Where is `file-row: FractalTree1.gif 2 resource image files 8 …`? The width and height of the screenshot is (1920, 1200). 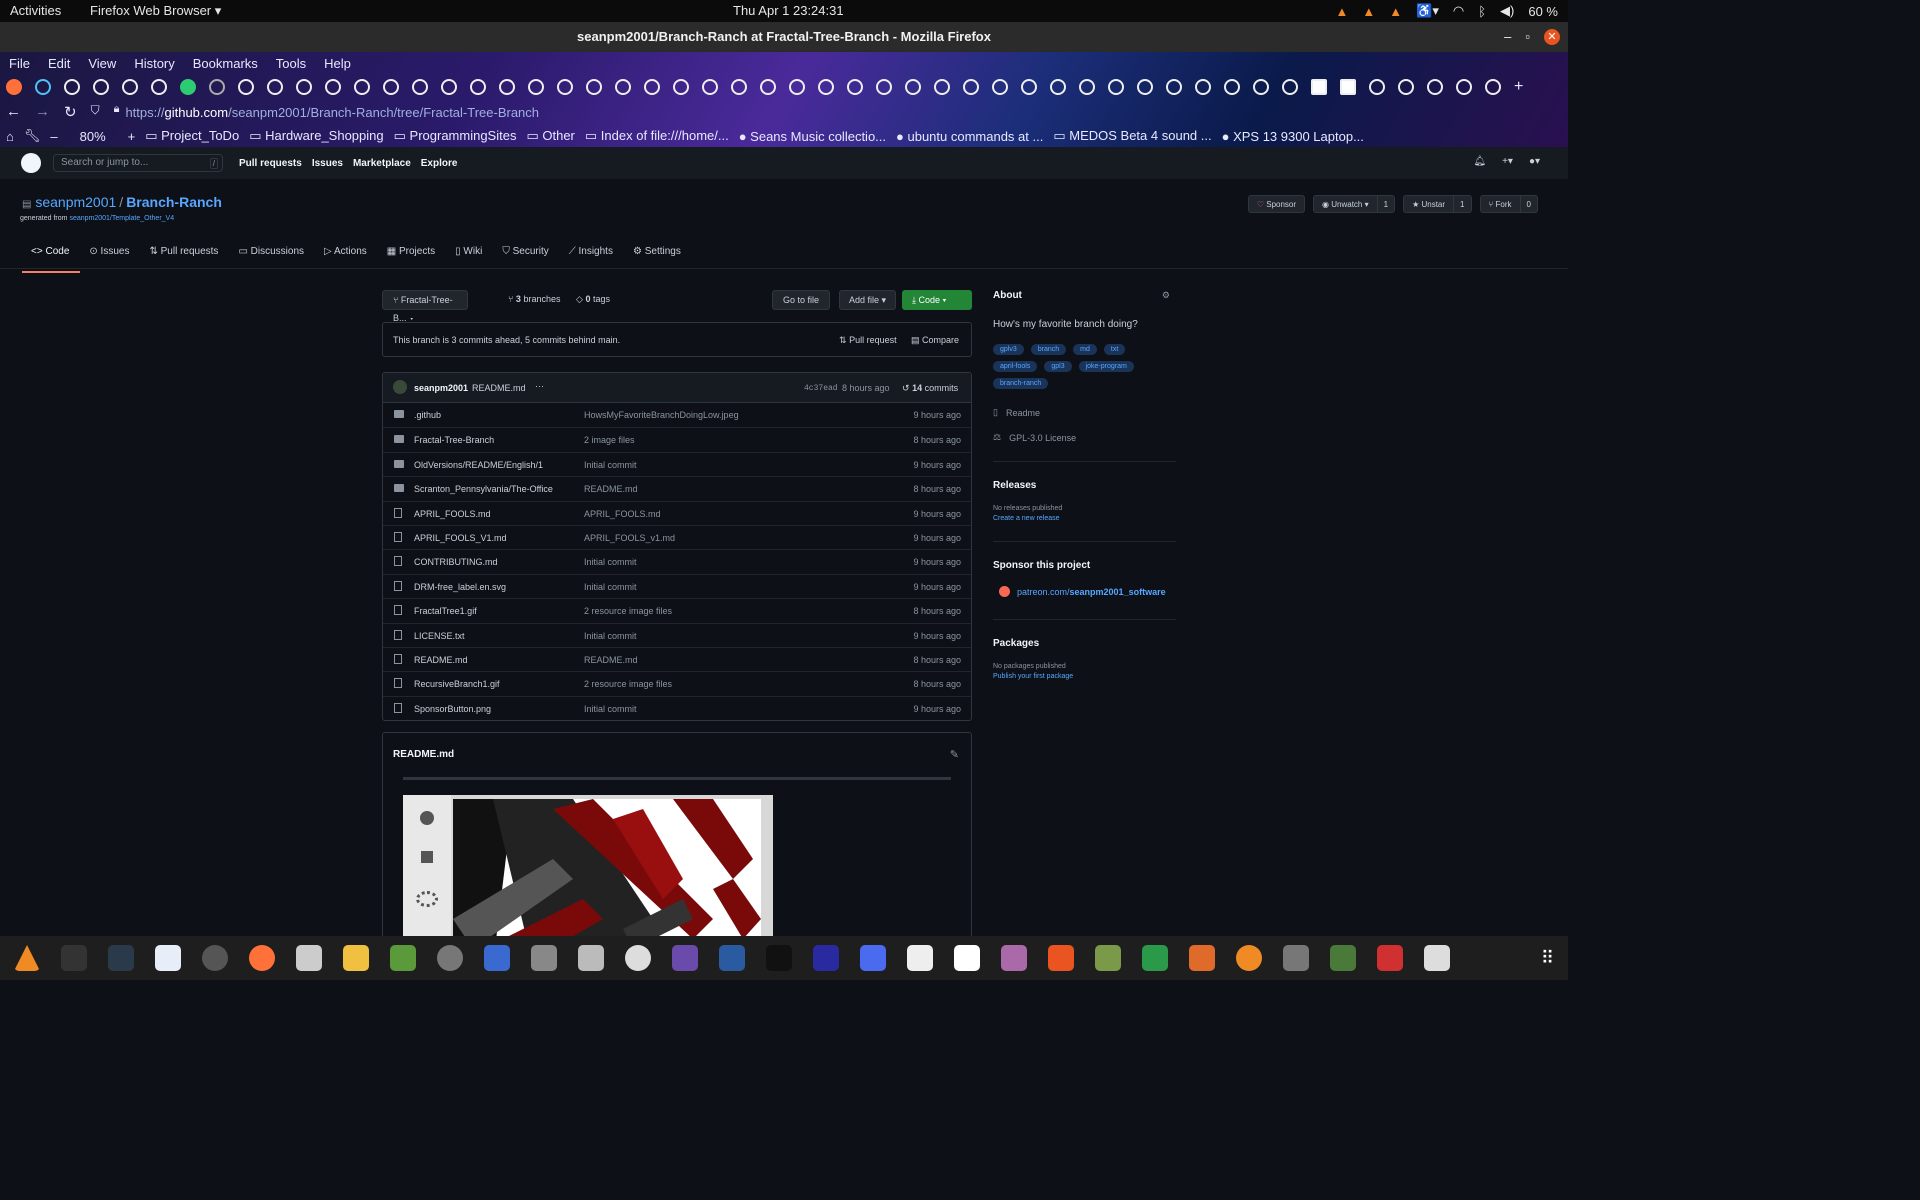 file-row: FractalTree1.gif 2 resource image files 8 … is located at coordinates (677, 610).